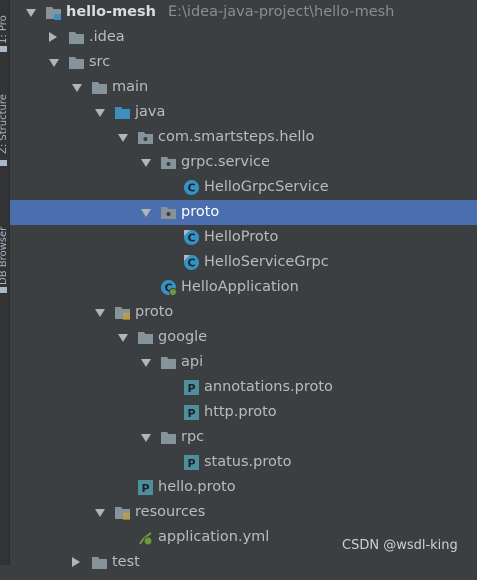  What do you see at coordinates (243, 562) in the screenshot?
I see `tree-row: test` at bounding box center [243, 562].